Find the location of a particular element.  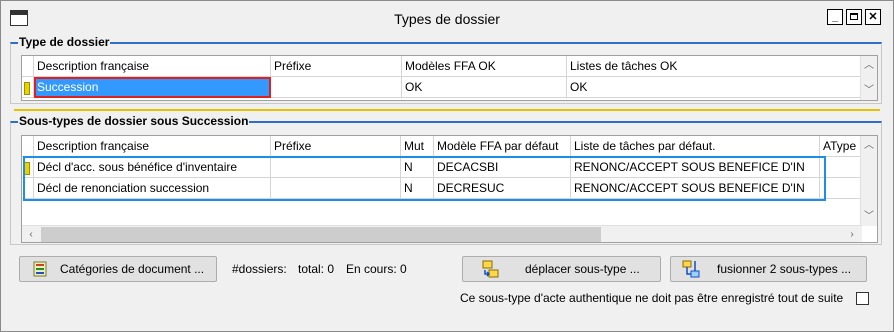

table-row: Succession OK OK is located at coordinates (442, 87).